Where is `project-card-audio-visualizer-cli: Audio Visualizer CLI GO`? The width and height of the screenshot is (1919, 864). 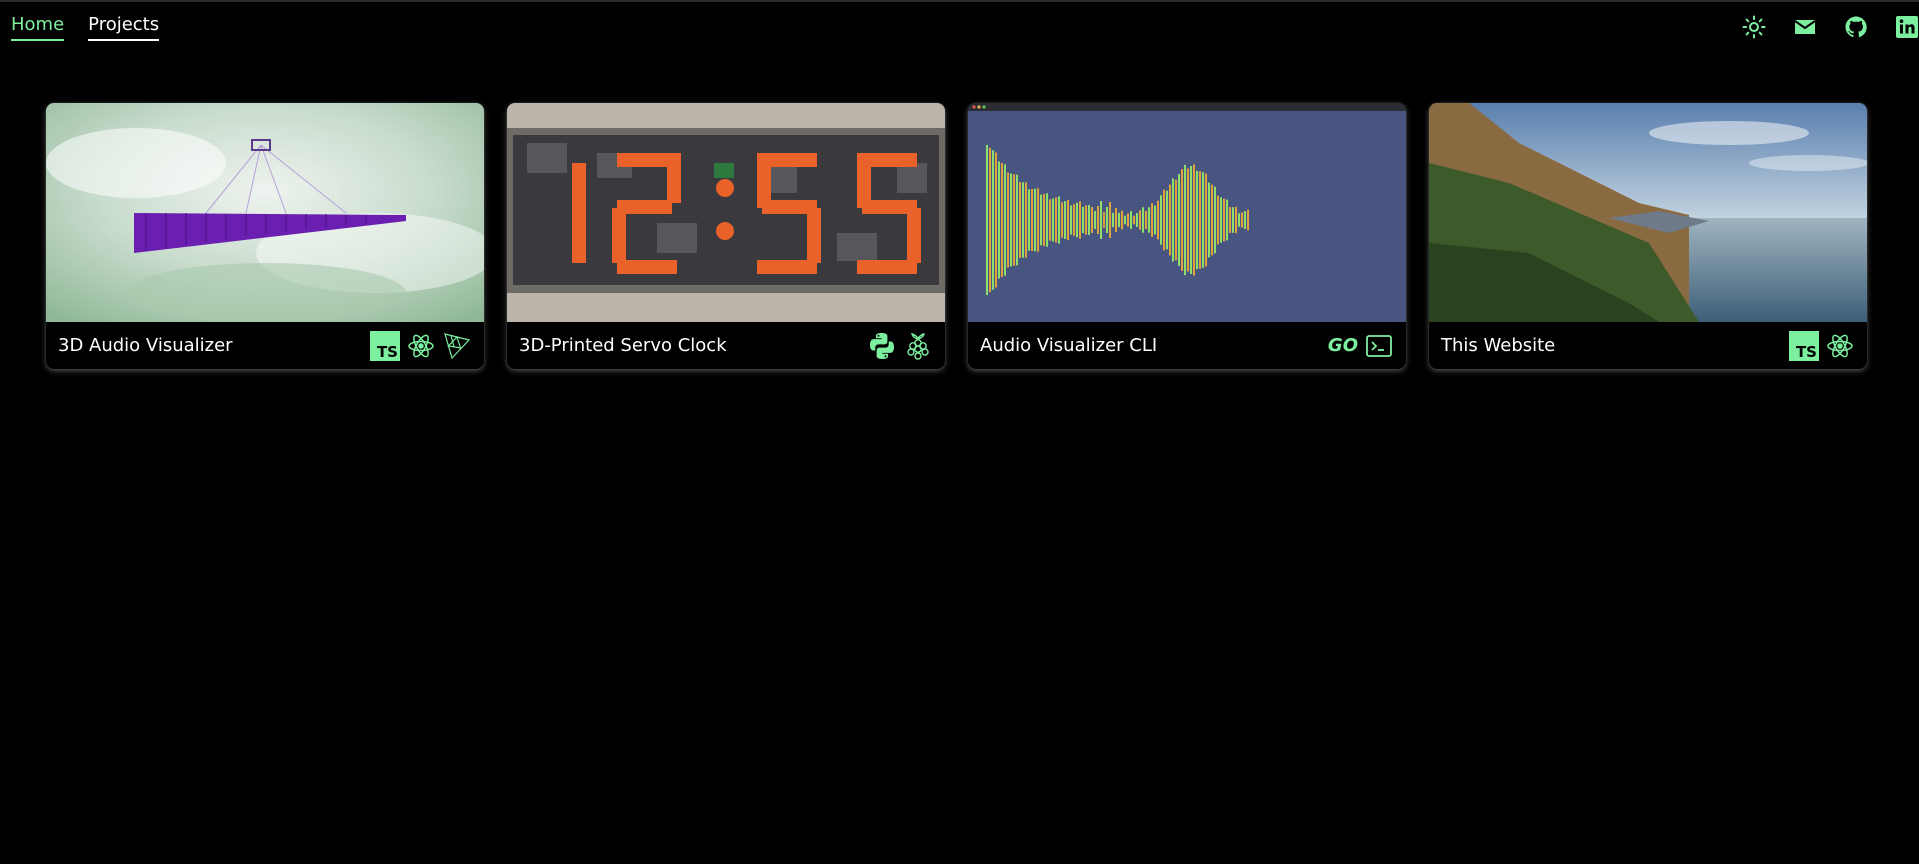
project-card-audio-visualizer-cli: Audio Visualizer CLI GO is located at coordinates (1187, 236).